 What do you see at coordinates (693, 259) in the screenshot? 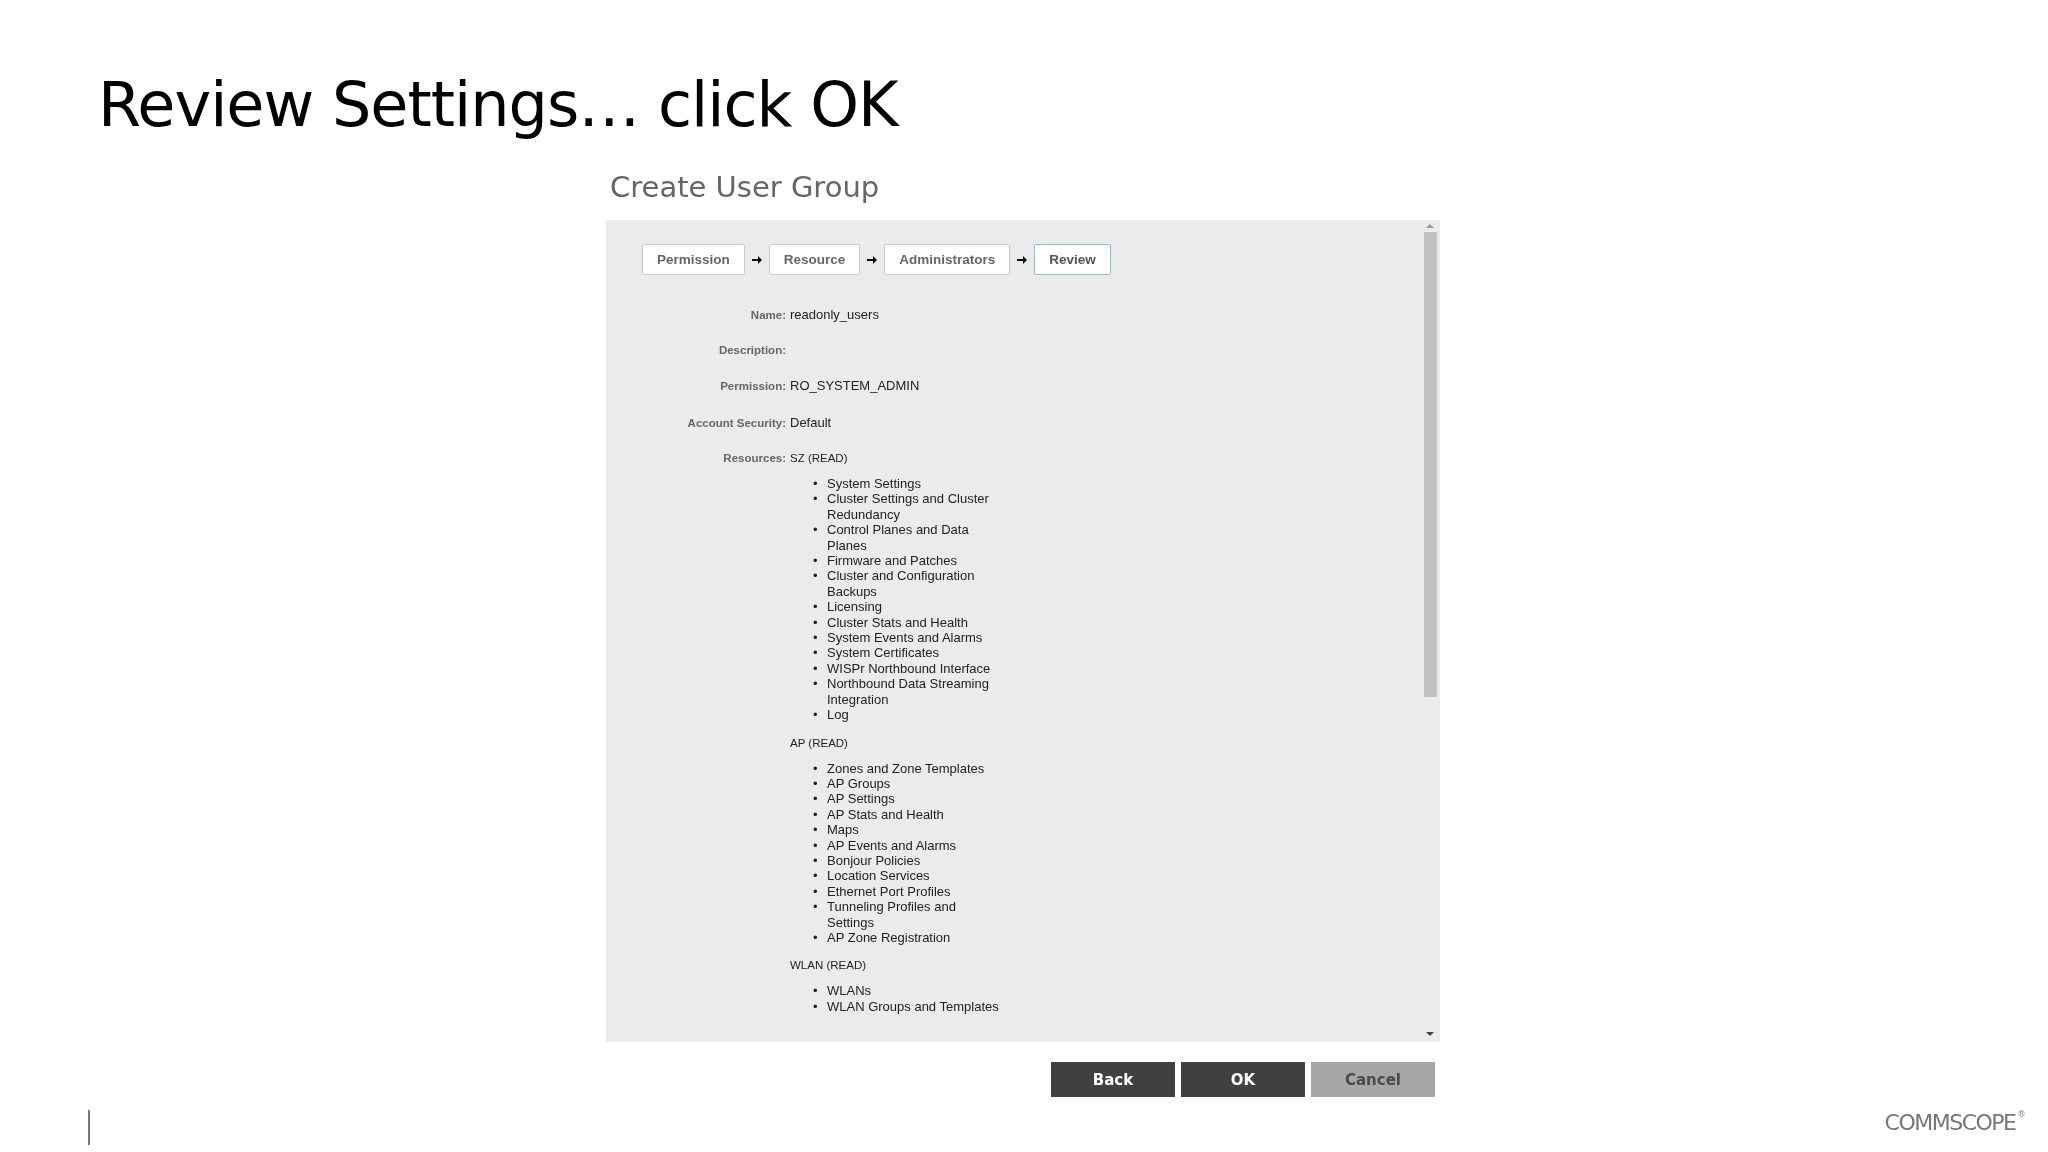
I see `wizard-step: Permission` at bounding box center [693, 259].